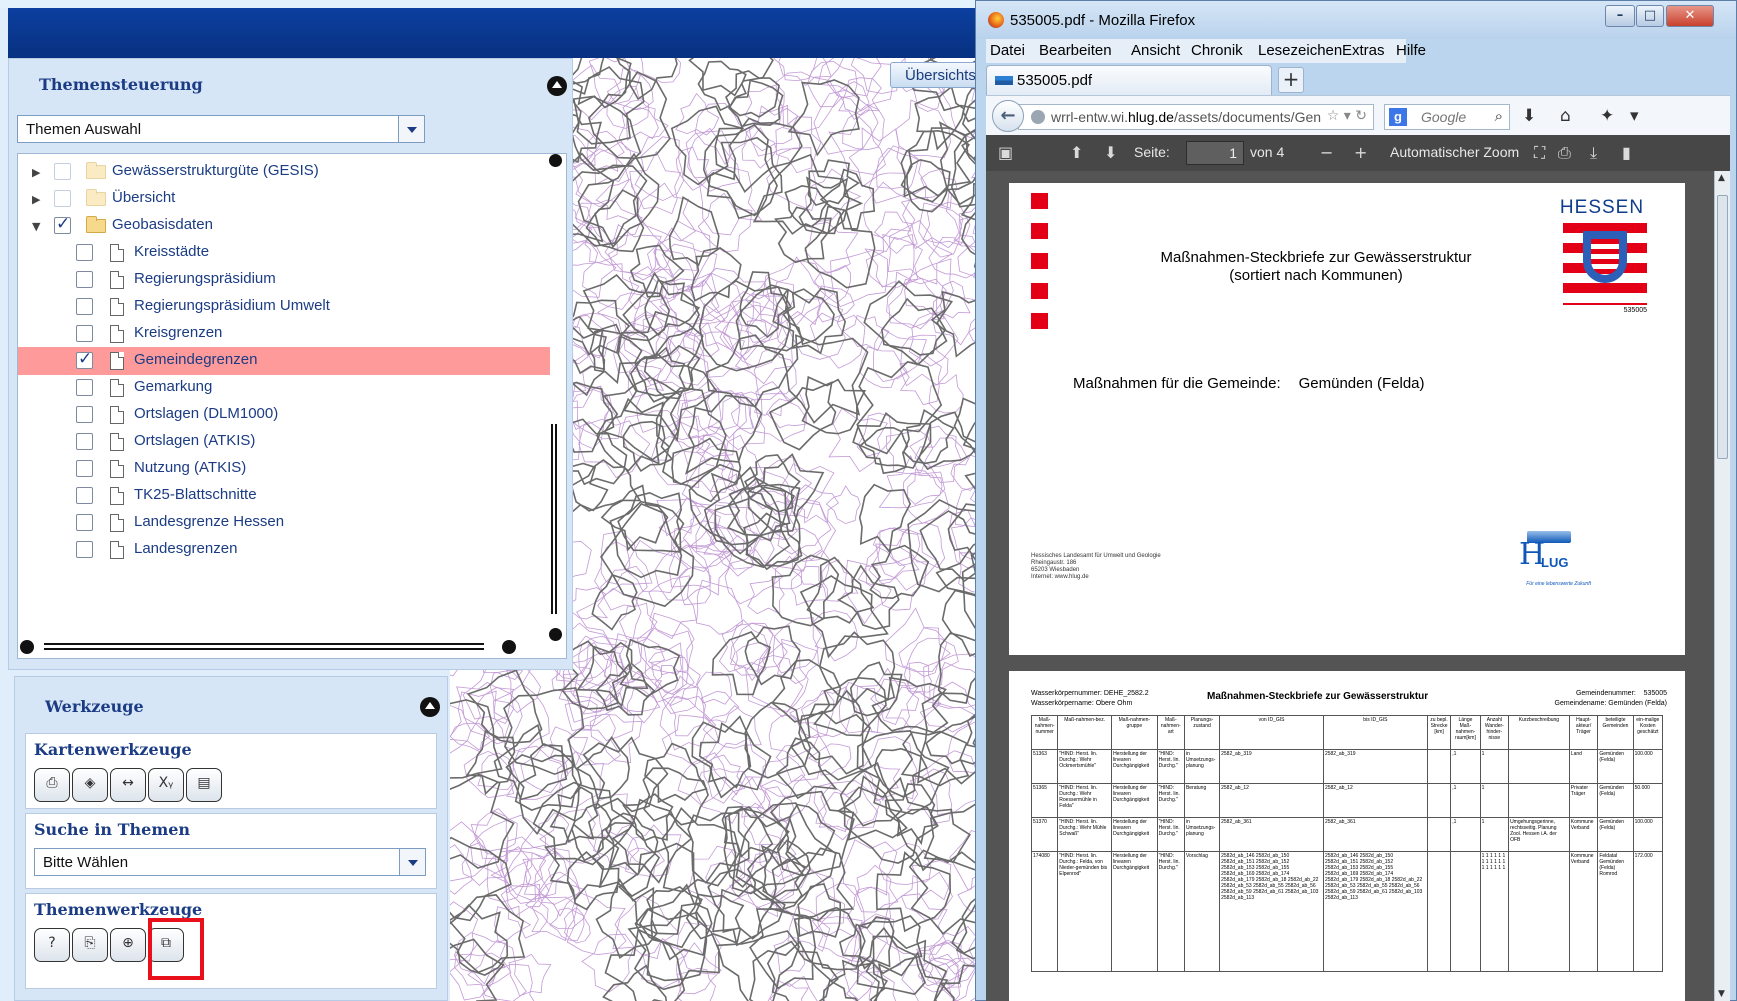 This screenshot has width=1737, height=1001. Describe the element at coordinates (1721, 178) in the screenshot. I see `scroll-up-icon: ▲` at that location.